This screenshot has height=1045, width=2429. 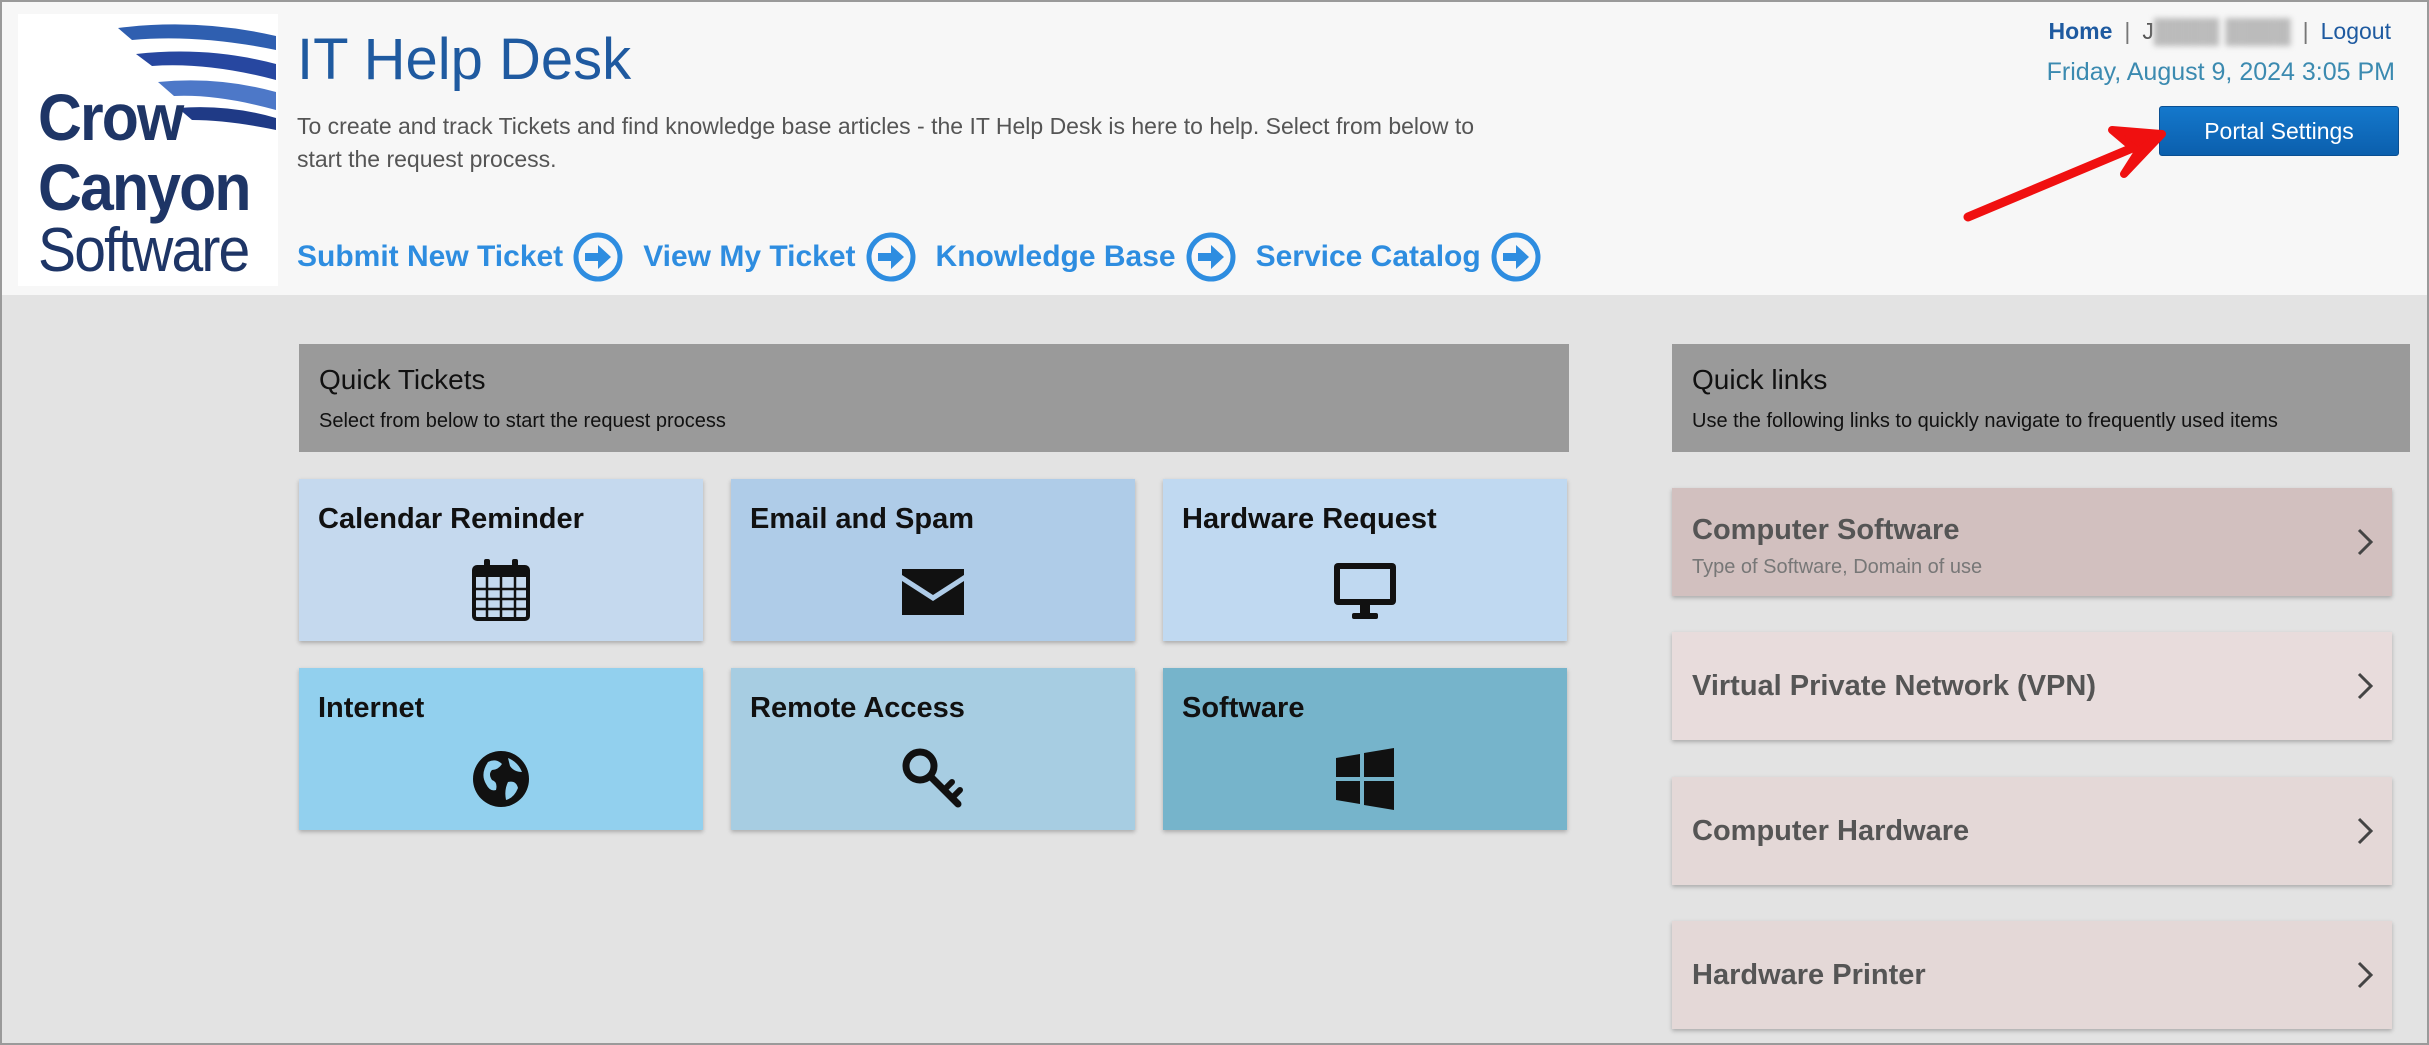 I want to click on user-name-redacted: ████ ████, so click(x=2222, y=31).